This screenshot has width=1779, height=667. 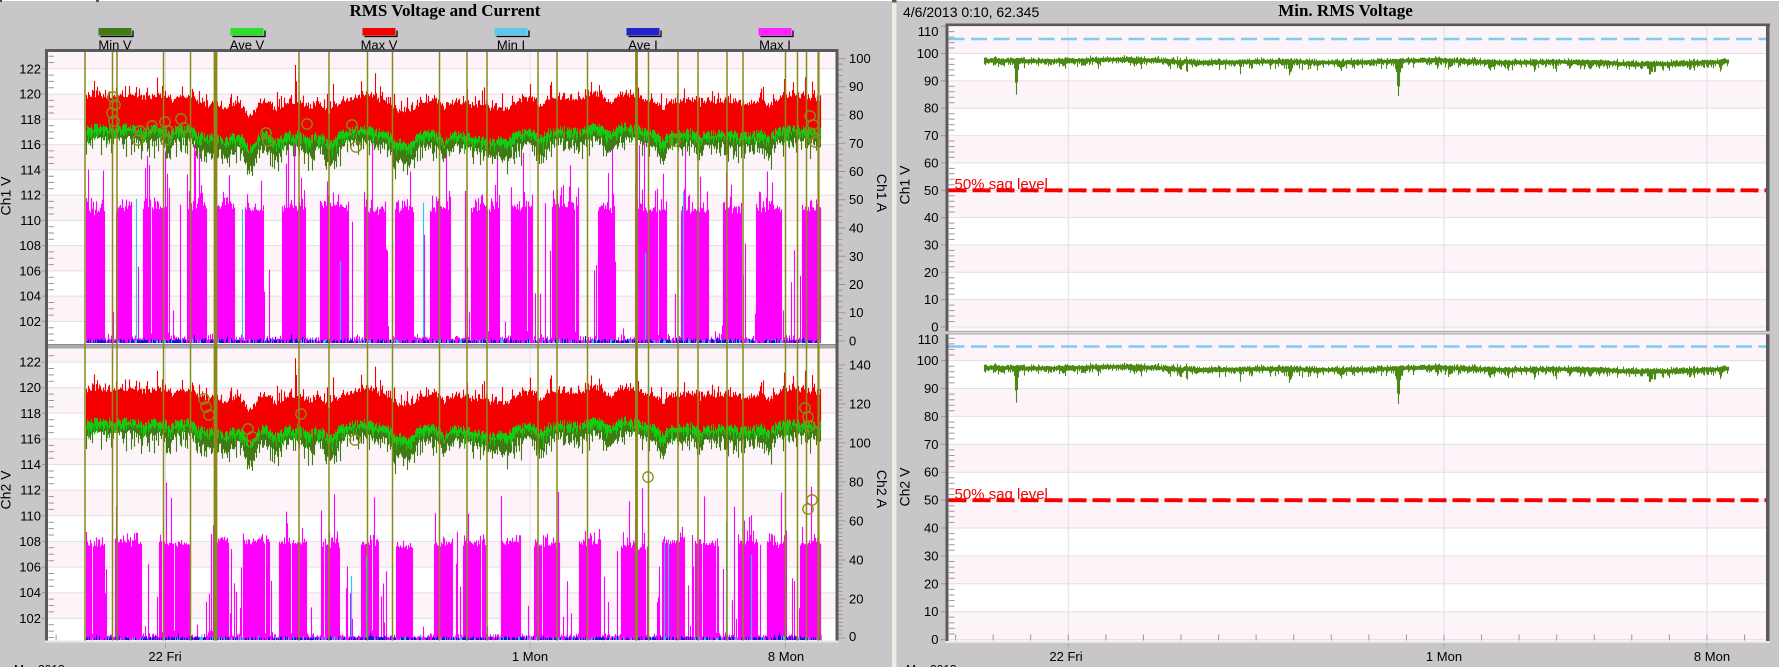 I want to click on svg-text: Min V, so click(x=115, y=45).